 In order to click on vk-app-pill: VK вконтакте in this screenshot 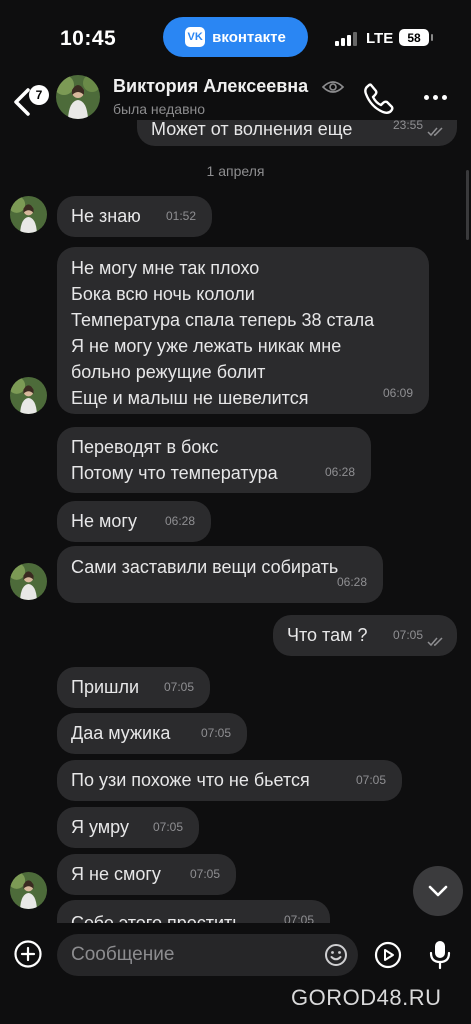, I will do `click(235, 37)`.